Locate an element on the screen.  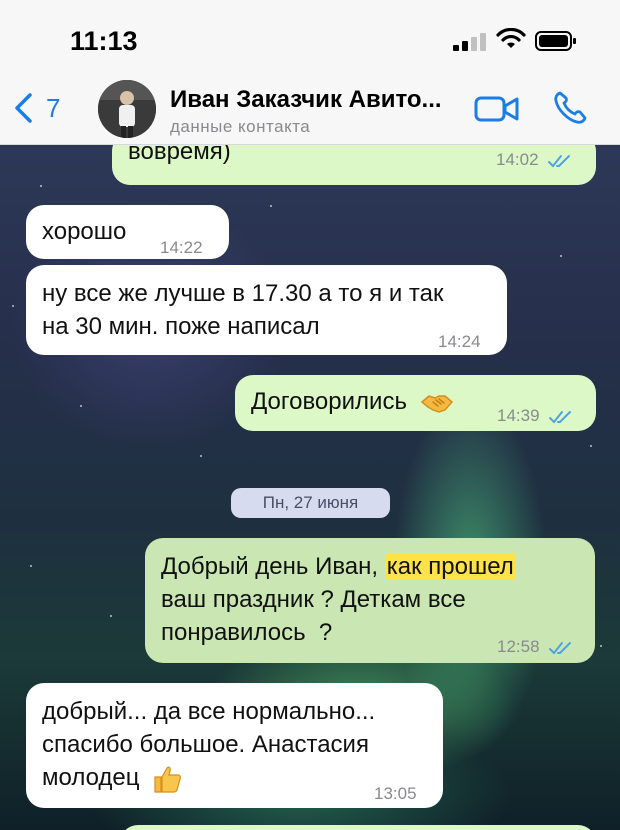
date-separator: Пн, 27 июня is located at coordinates (310, 503).